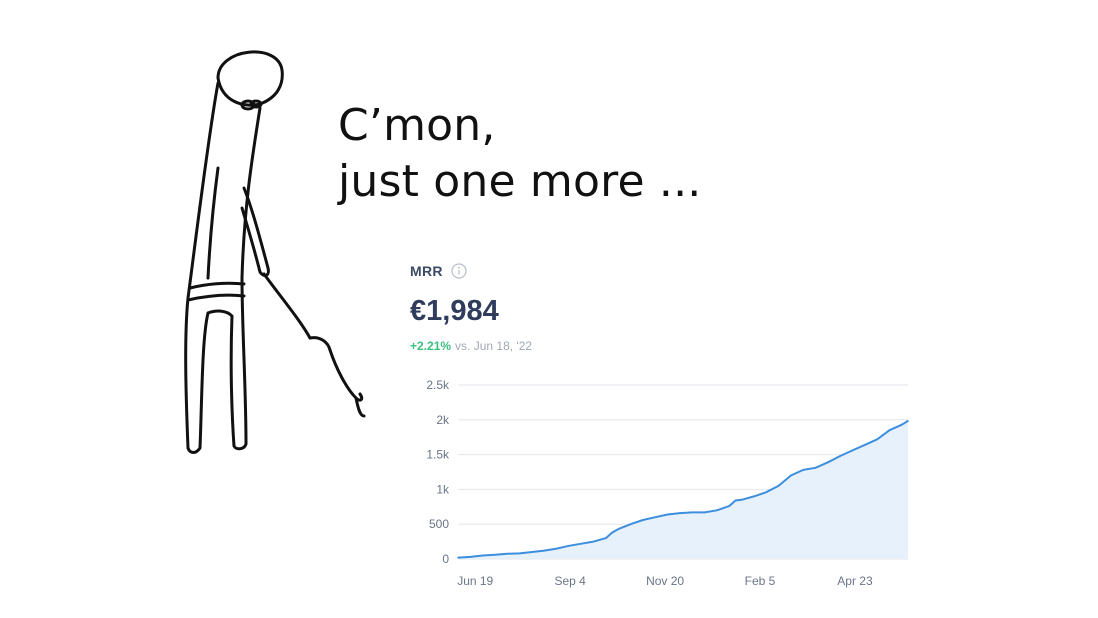 The image size is (1098, 618). Describe the element at coordinates (475, 581) in the screenshot. I see `x-tick-label: Jun 19` at that location.